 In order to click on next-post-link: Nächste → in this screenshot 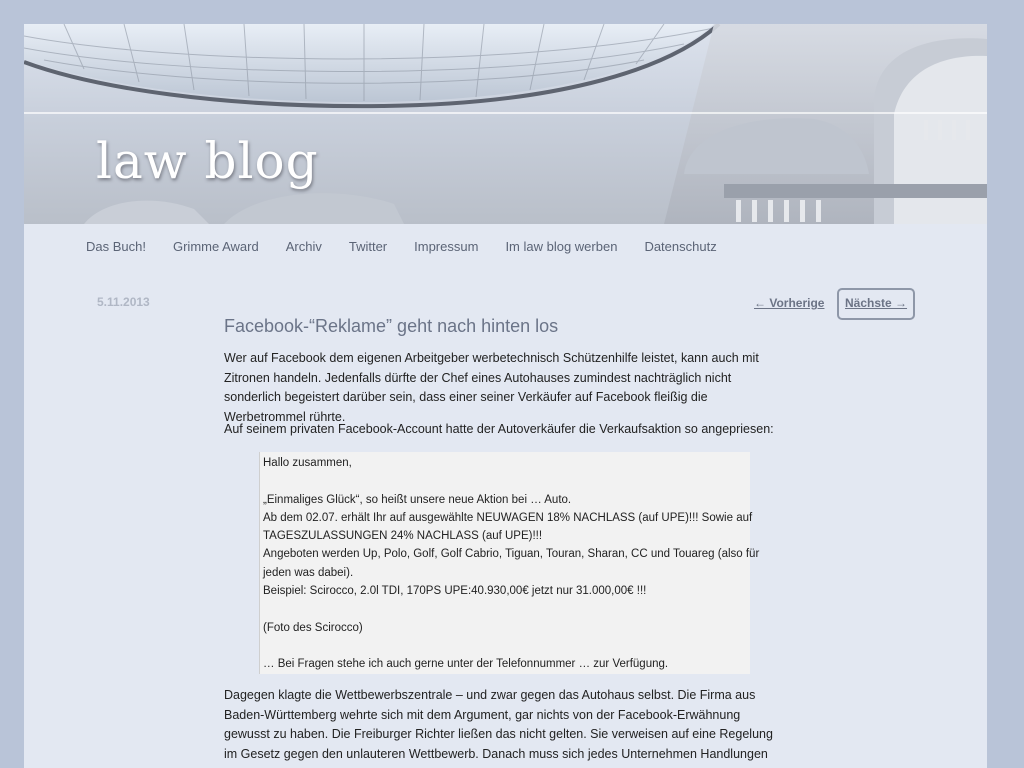, I will do `click(876, 304)`.